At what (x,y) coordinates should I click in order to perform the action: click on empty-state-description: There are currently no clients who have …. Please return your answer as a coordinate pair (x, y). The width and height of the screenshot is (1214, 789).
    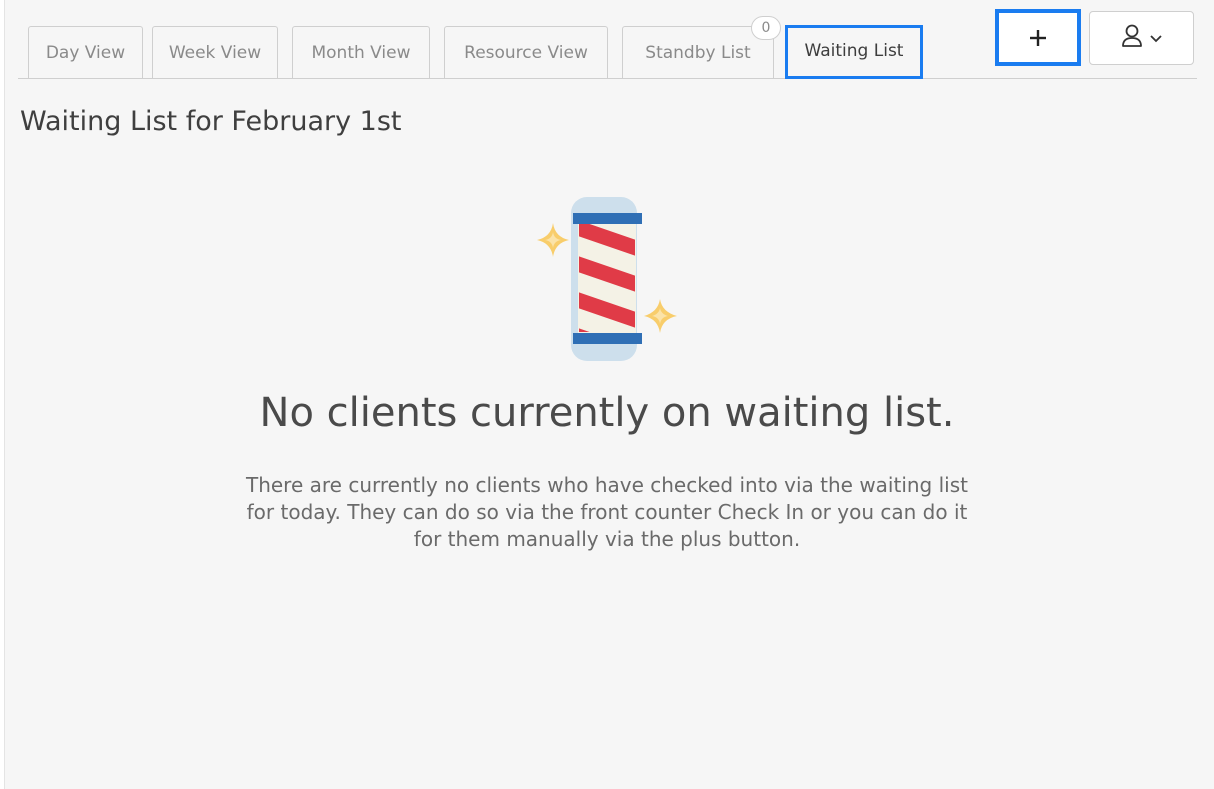
    Looking at the image, I should click on (606, 512).